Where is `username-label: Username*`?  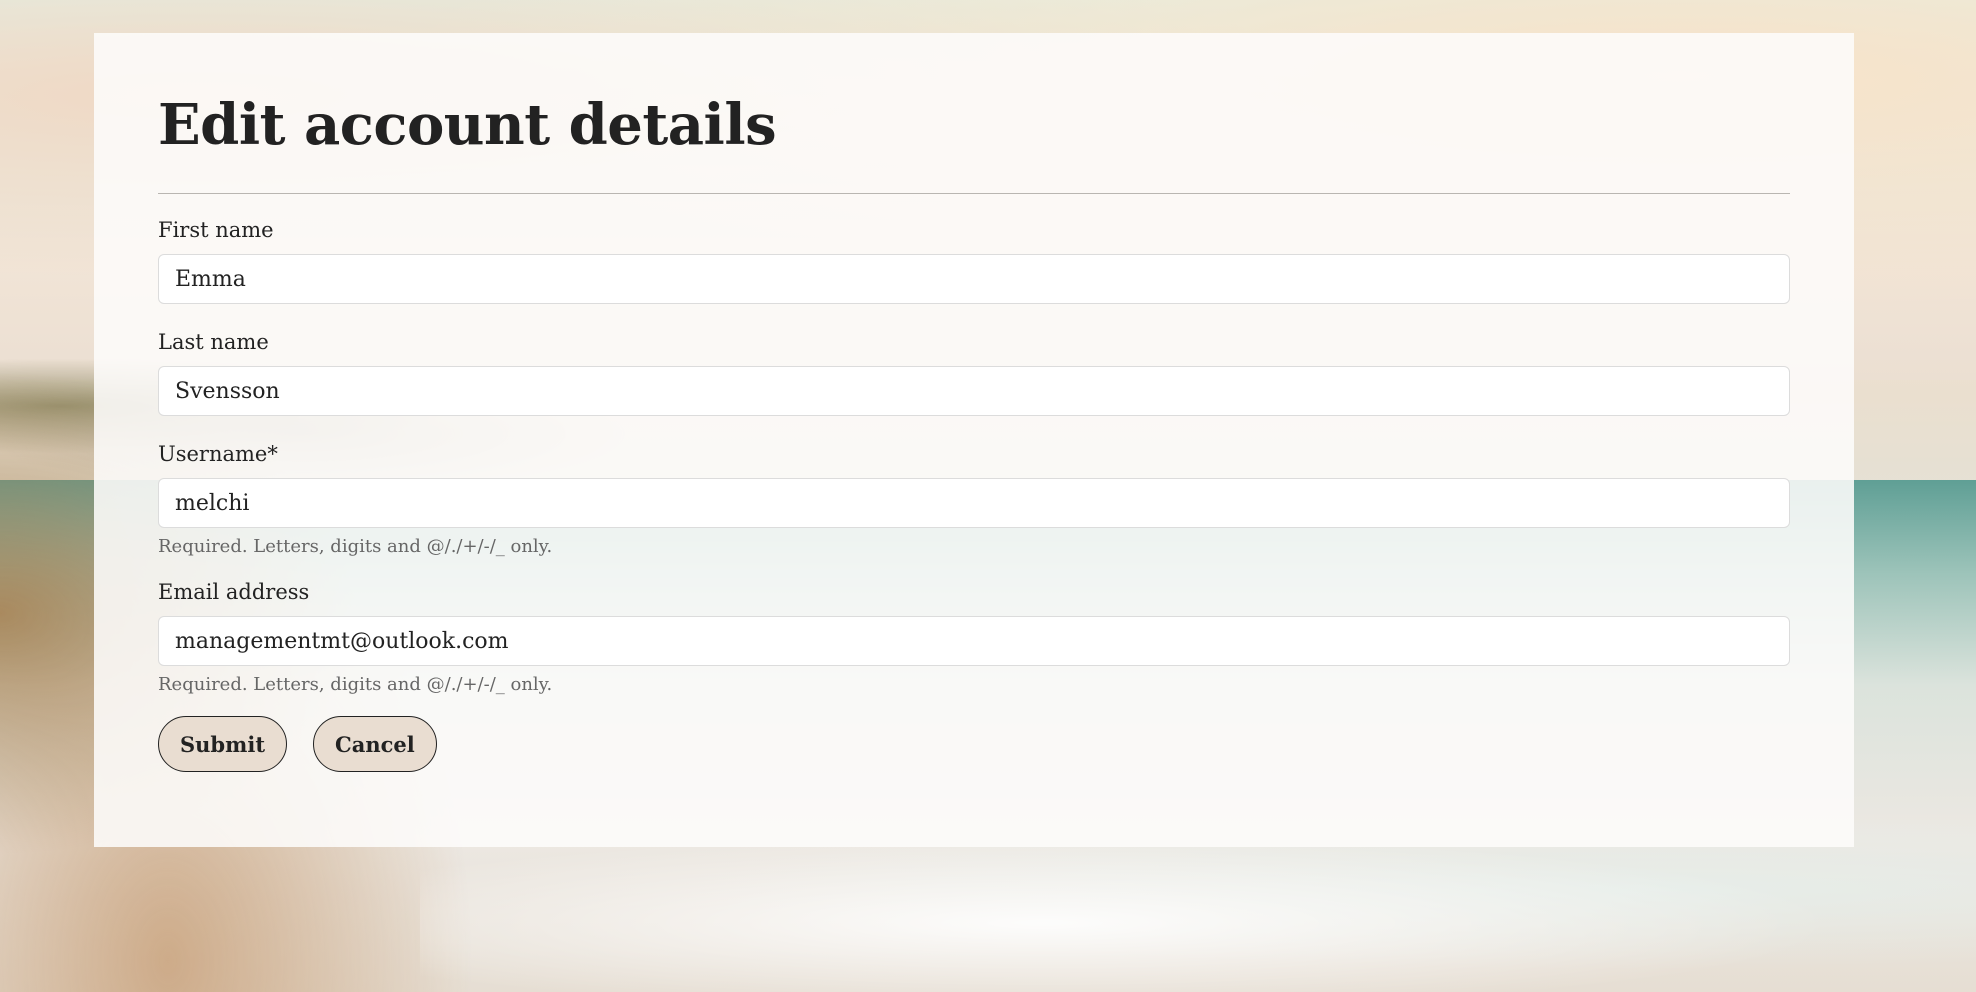
username-label: Username* is located at coordinates (218, 454).